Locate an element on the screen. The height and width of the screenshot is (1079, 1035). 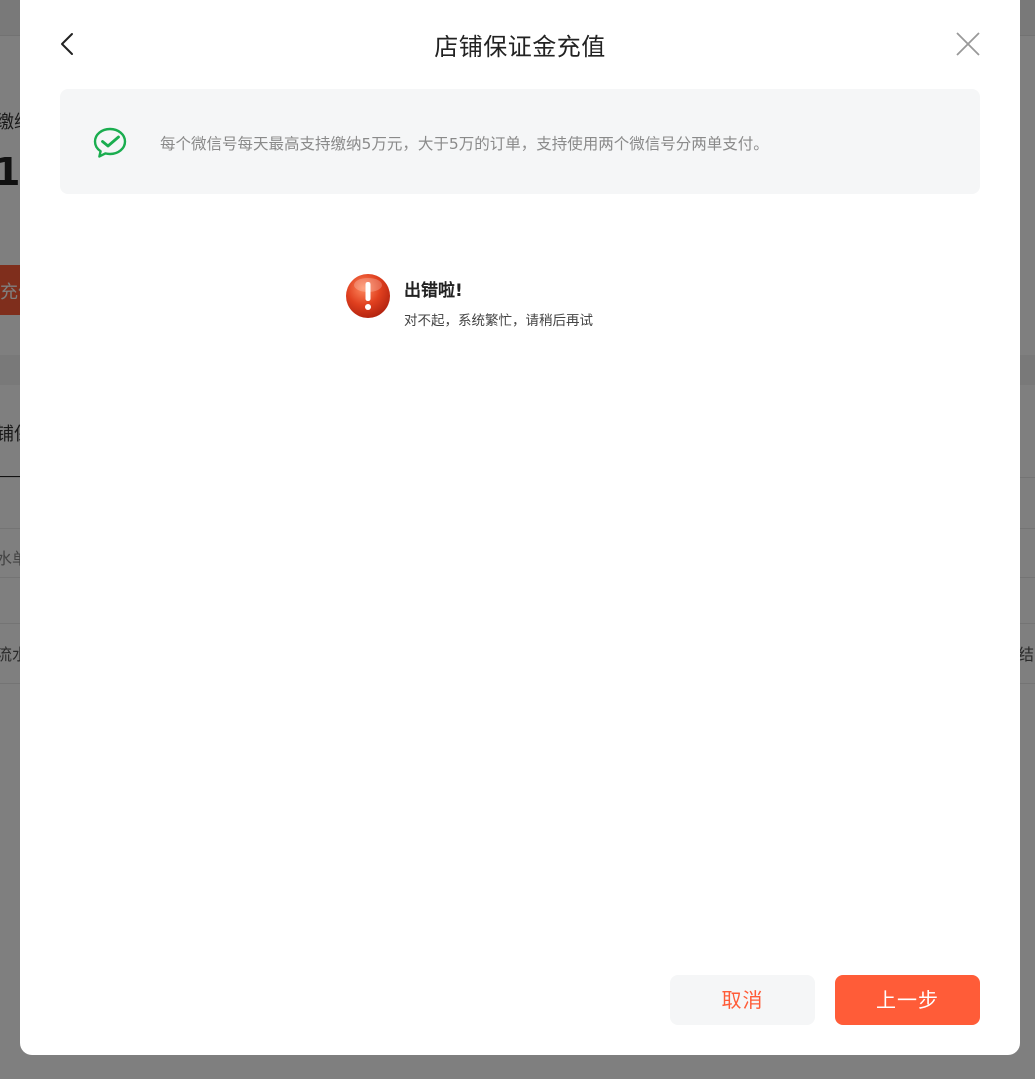
error-description: 对不起，系统繁忙，请稍后再试 is located at coordinates (498, 321).